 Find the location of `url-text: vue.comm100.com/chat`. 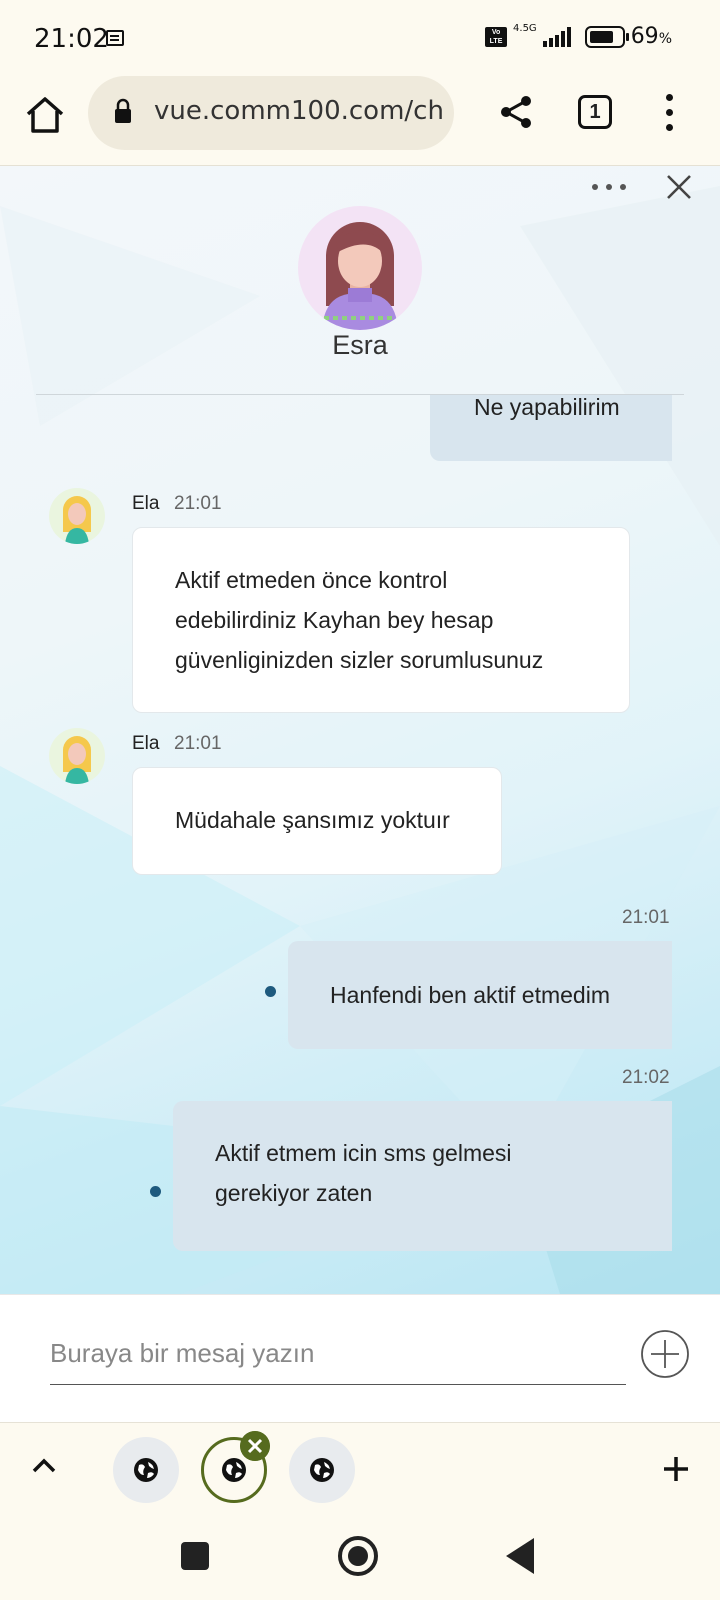

url-text: vue.comm100.com/chat is located at coordinates (298, 111).